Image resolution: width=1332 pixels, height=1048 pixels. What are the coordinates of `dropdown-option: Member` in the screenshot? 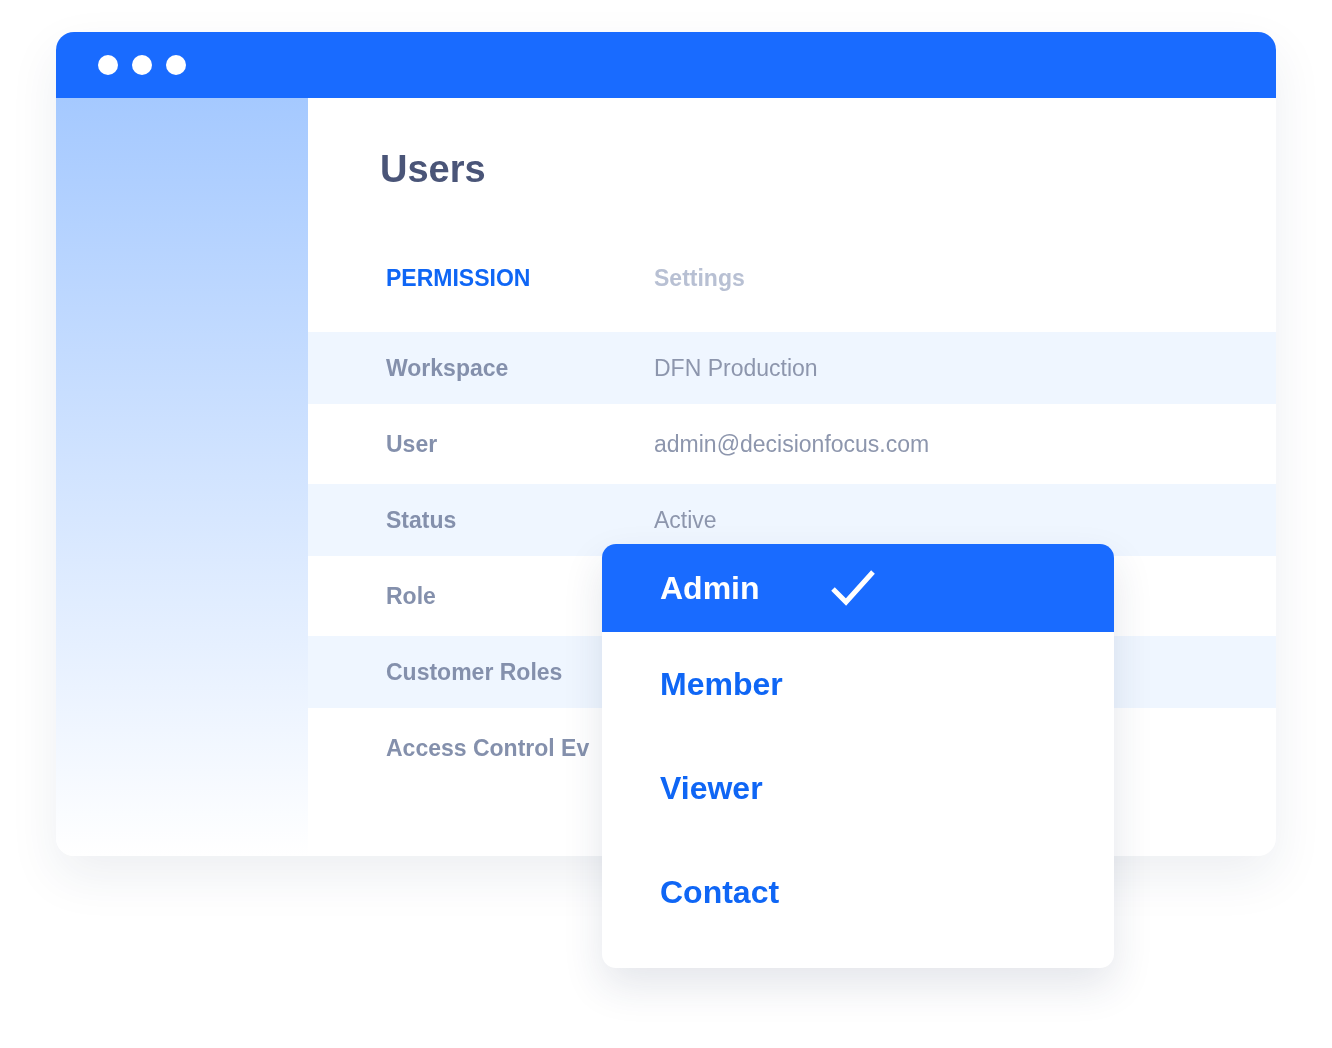 It's located at (858, 684).